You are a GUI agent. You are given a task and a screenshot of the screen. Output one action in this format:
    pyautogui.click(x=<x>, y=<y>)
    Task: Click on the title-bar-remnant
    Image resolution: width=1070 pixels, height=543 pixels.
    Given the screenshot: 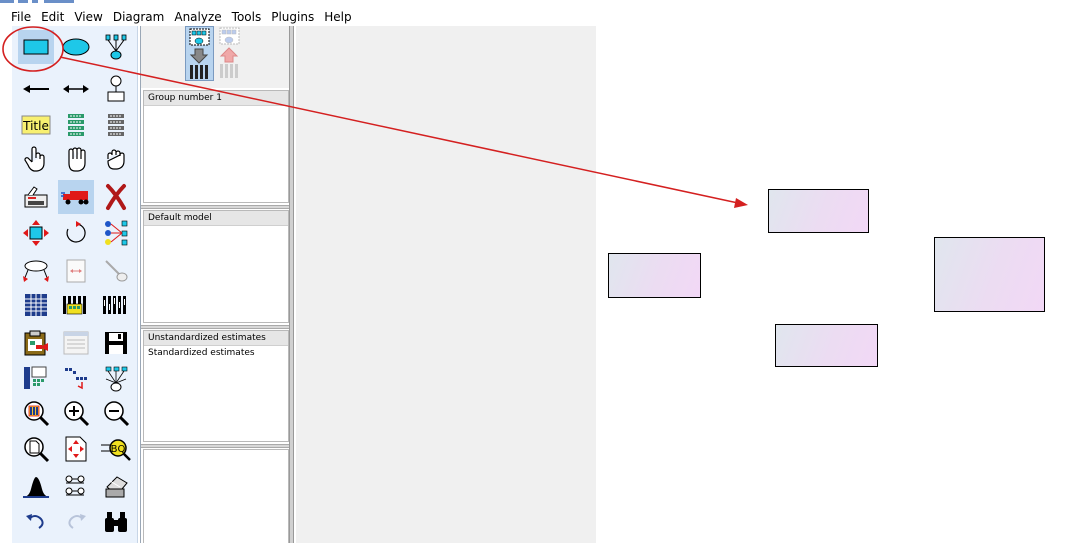 What is the action you would take?
    pyautogui.click(x=40, y=2)
    